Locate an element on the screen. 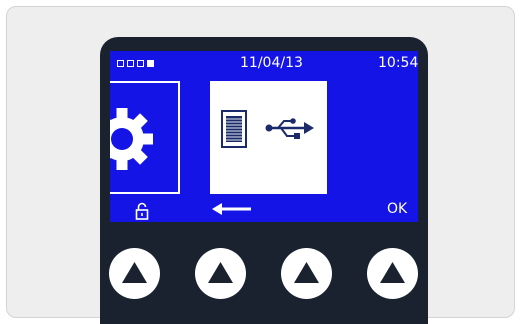 Image resolution: width=521 pixels, height=324 pixels. date-display: 11/04/13 is located at coordinates (271, 63).